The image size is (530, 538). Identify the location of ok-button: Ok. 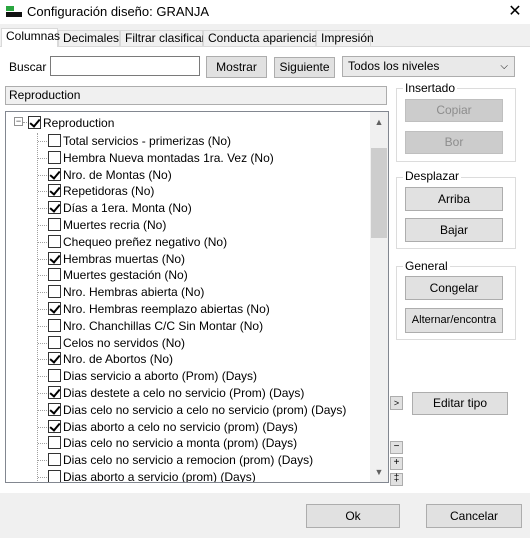
(353, 516).